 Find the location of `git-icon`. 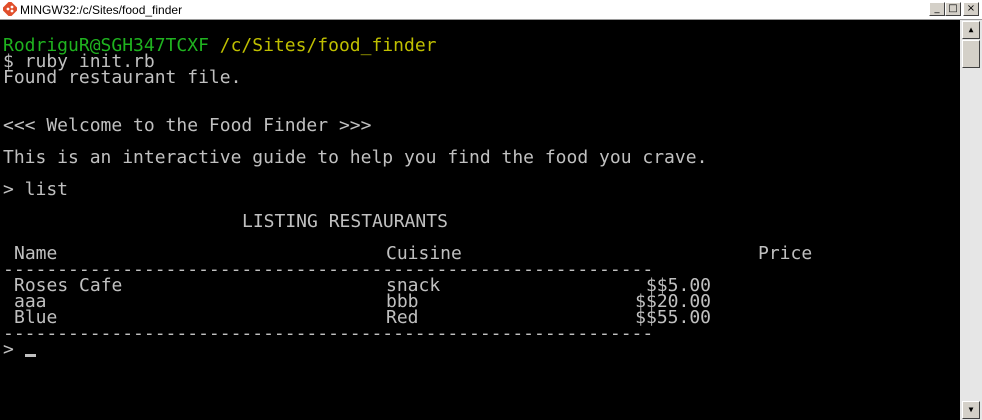

git-icon is located at coordinates (10, 9).